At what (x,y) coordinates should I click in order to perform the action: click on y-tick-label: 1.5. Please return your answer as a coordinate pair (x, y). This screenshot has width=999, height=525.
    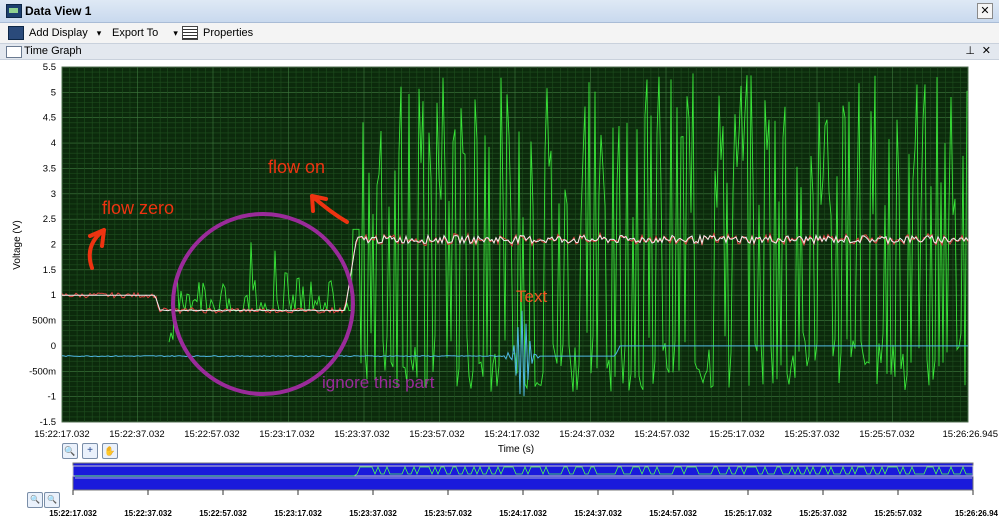
    Looking at the image, I should click on (49, 270).